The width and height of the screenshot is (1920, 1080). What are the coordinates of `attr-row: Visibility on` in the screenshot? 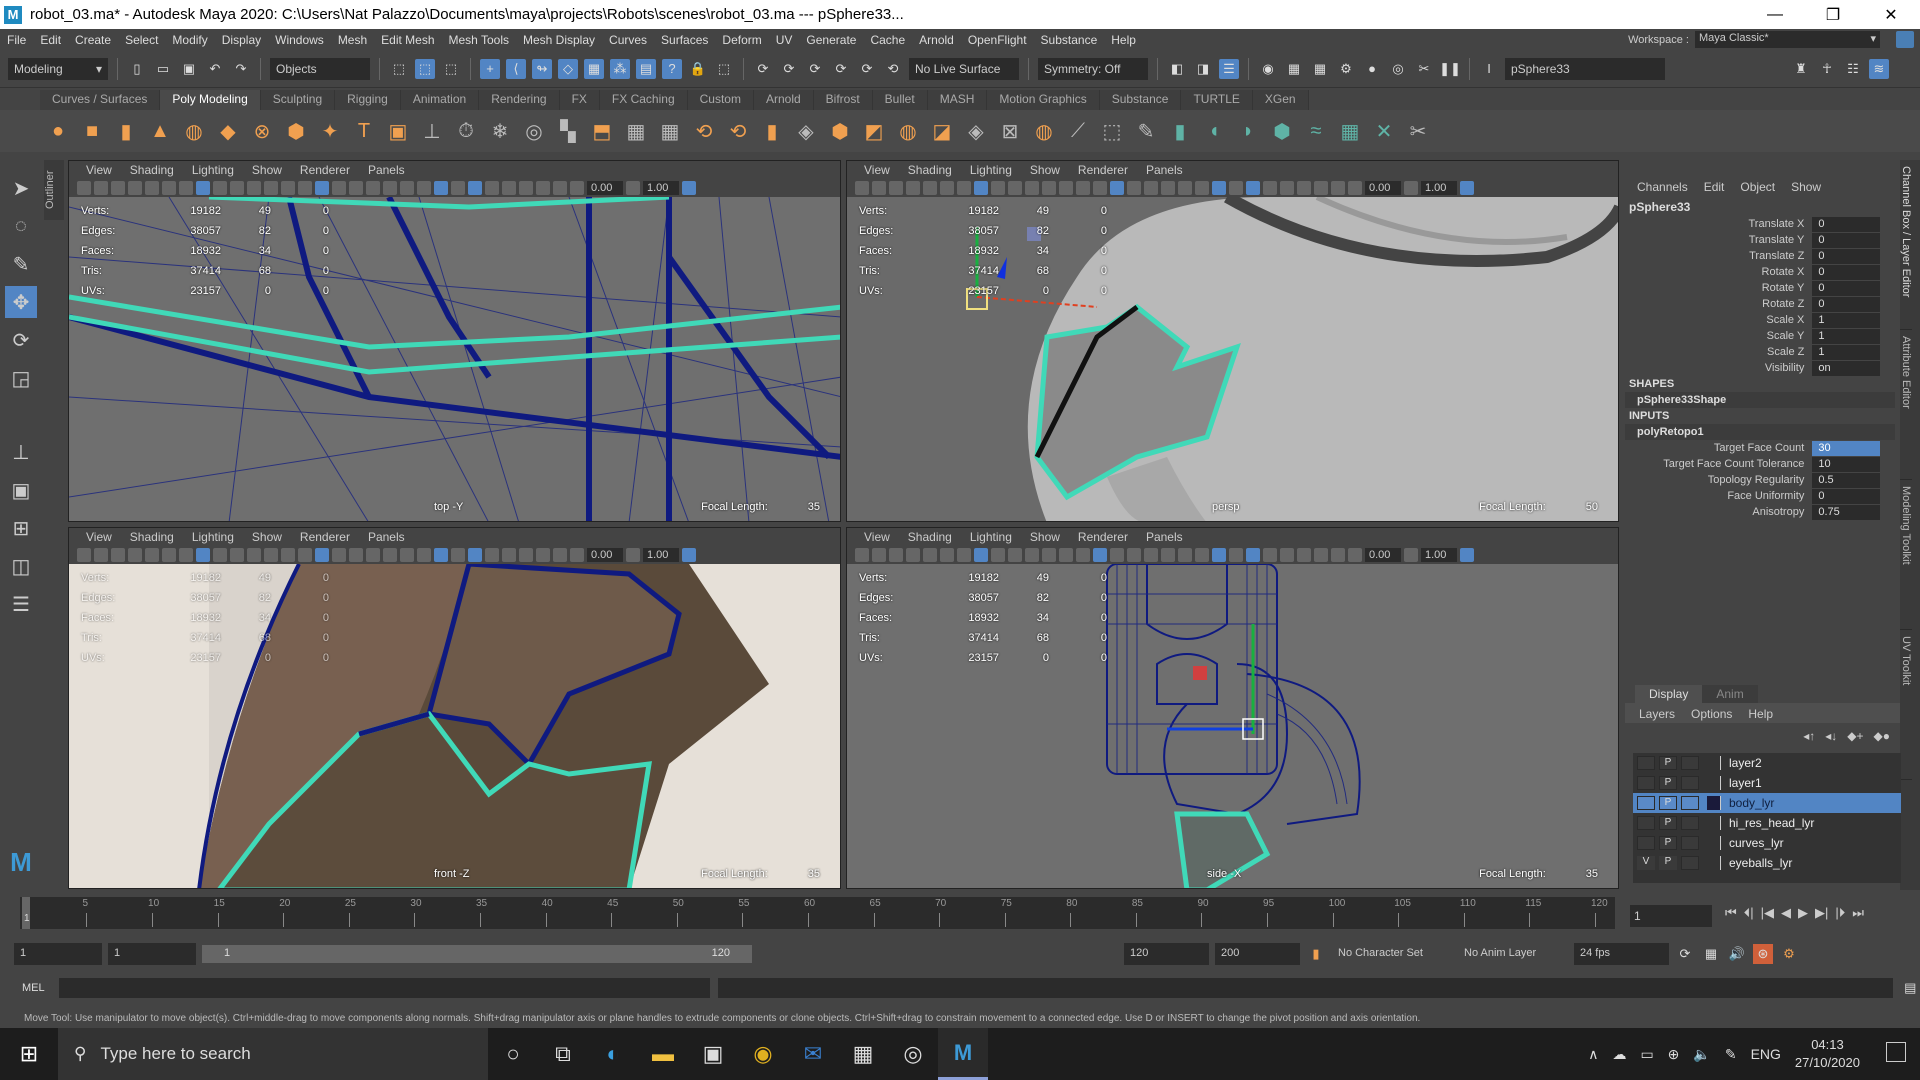 It's located at (1752, 368).